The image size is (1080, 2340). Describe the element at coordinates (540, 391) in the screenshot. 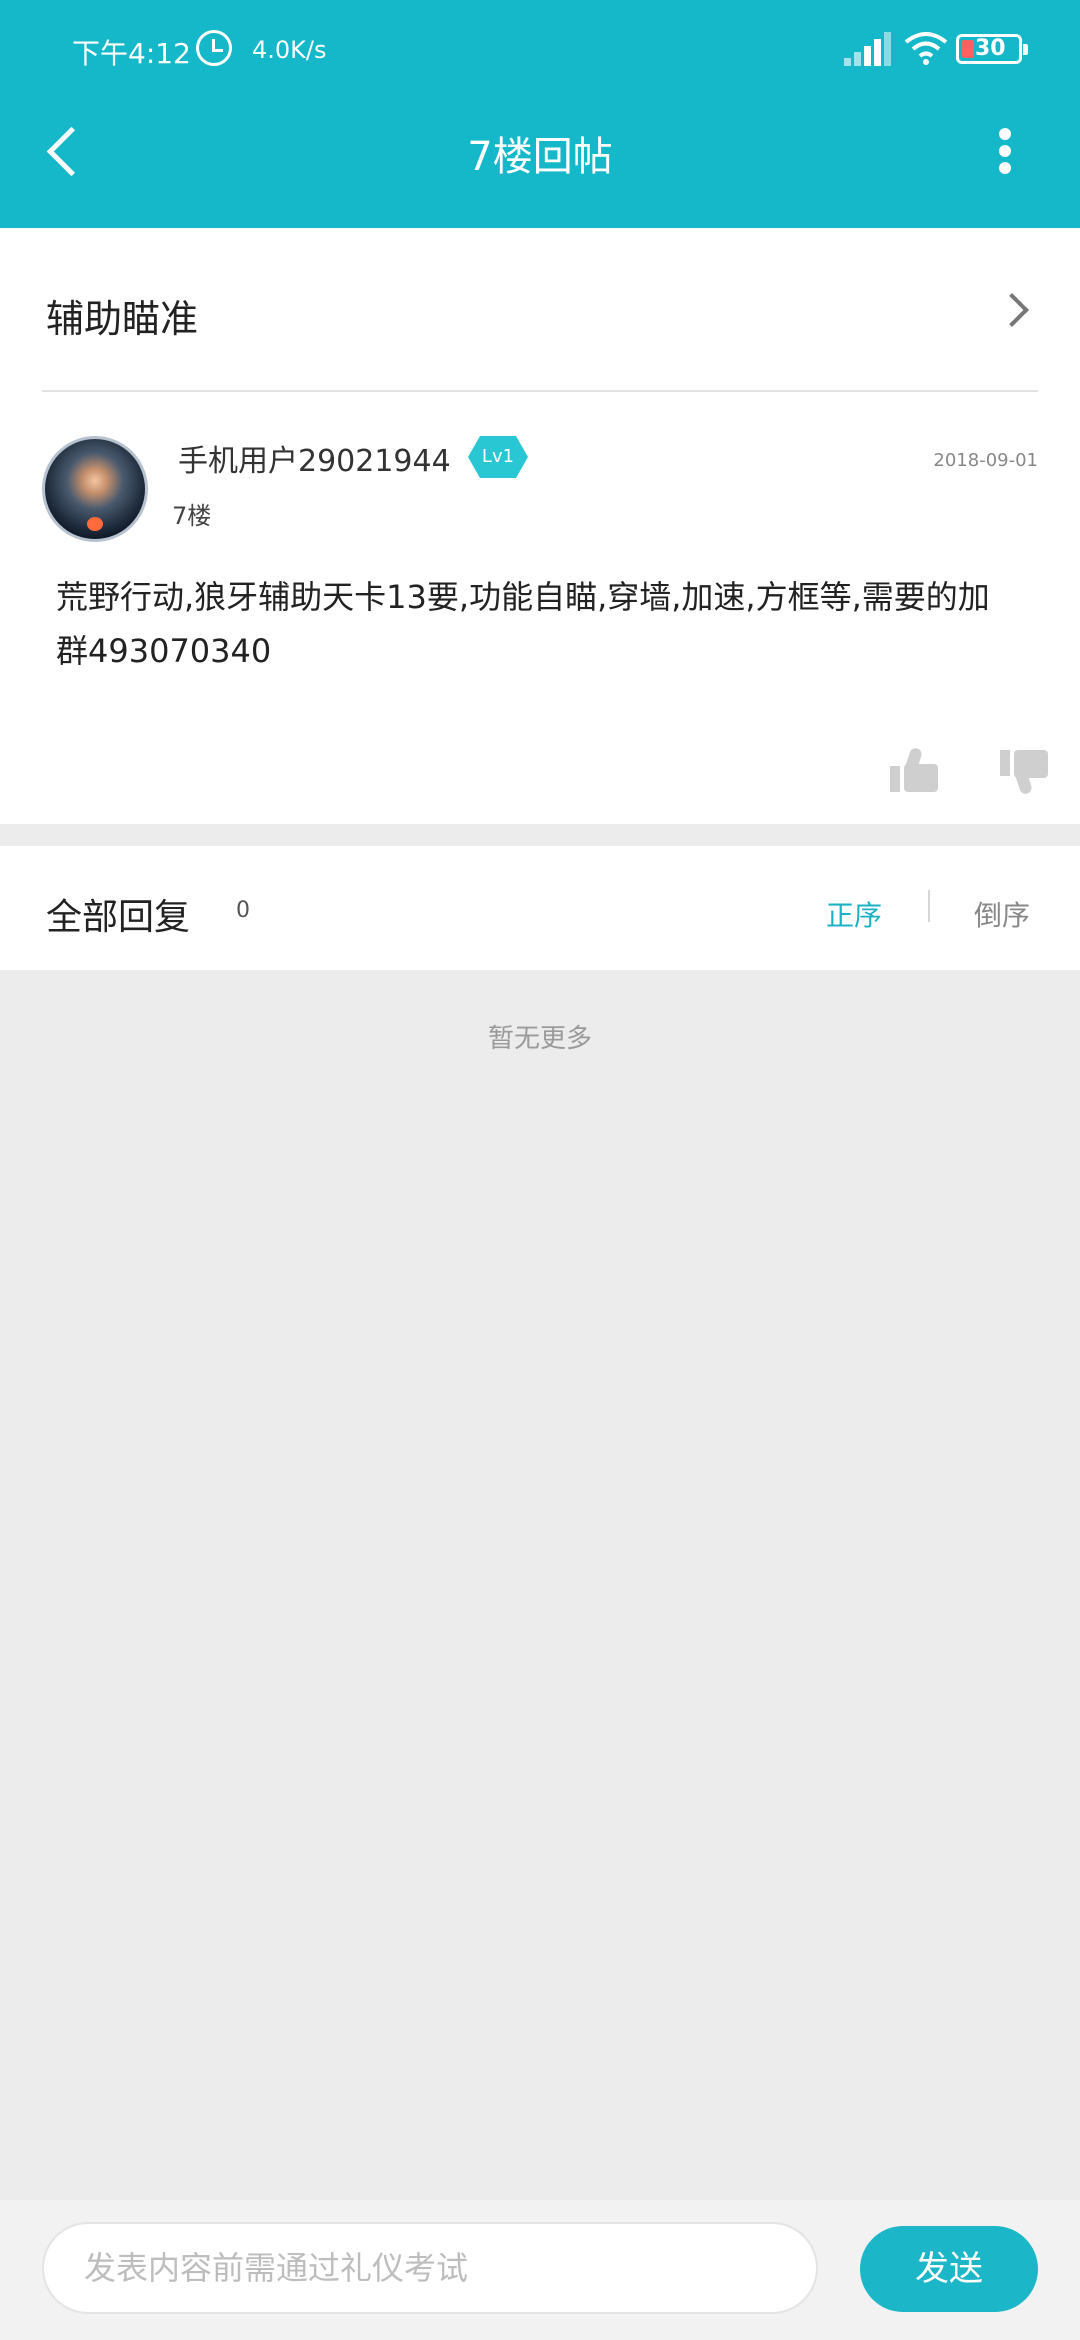

I see `divider` at that location.